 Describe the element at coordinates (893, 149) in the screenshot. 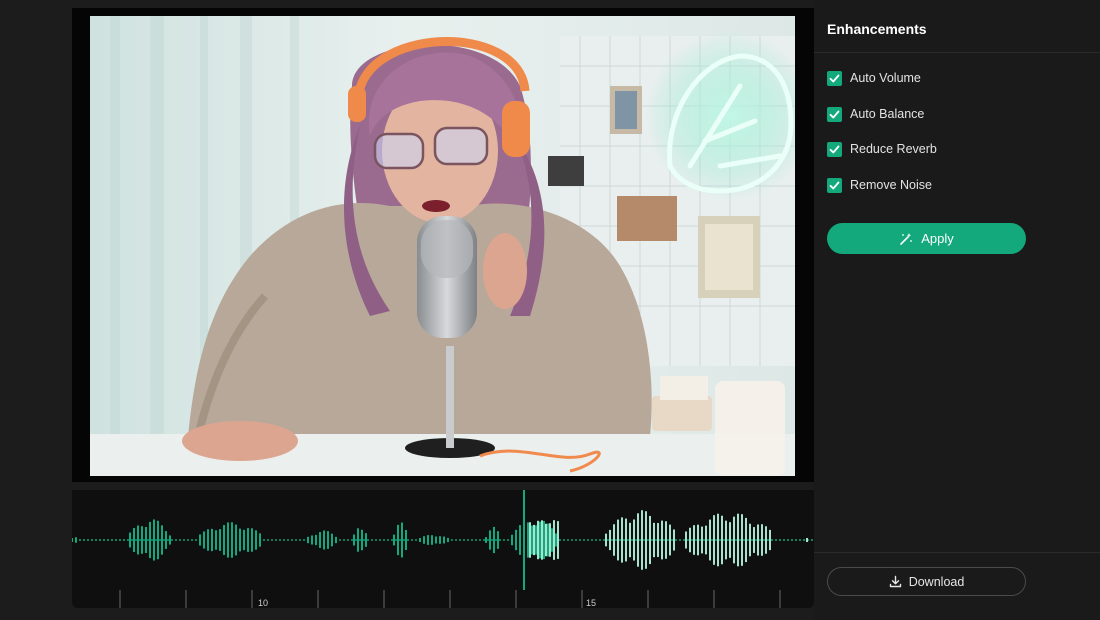

I see `option-label: Reduce Reverb` at that location.